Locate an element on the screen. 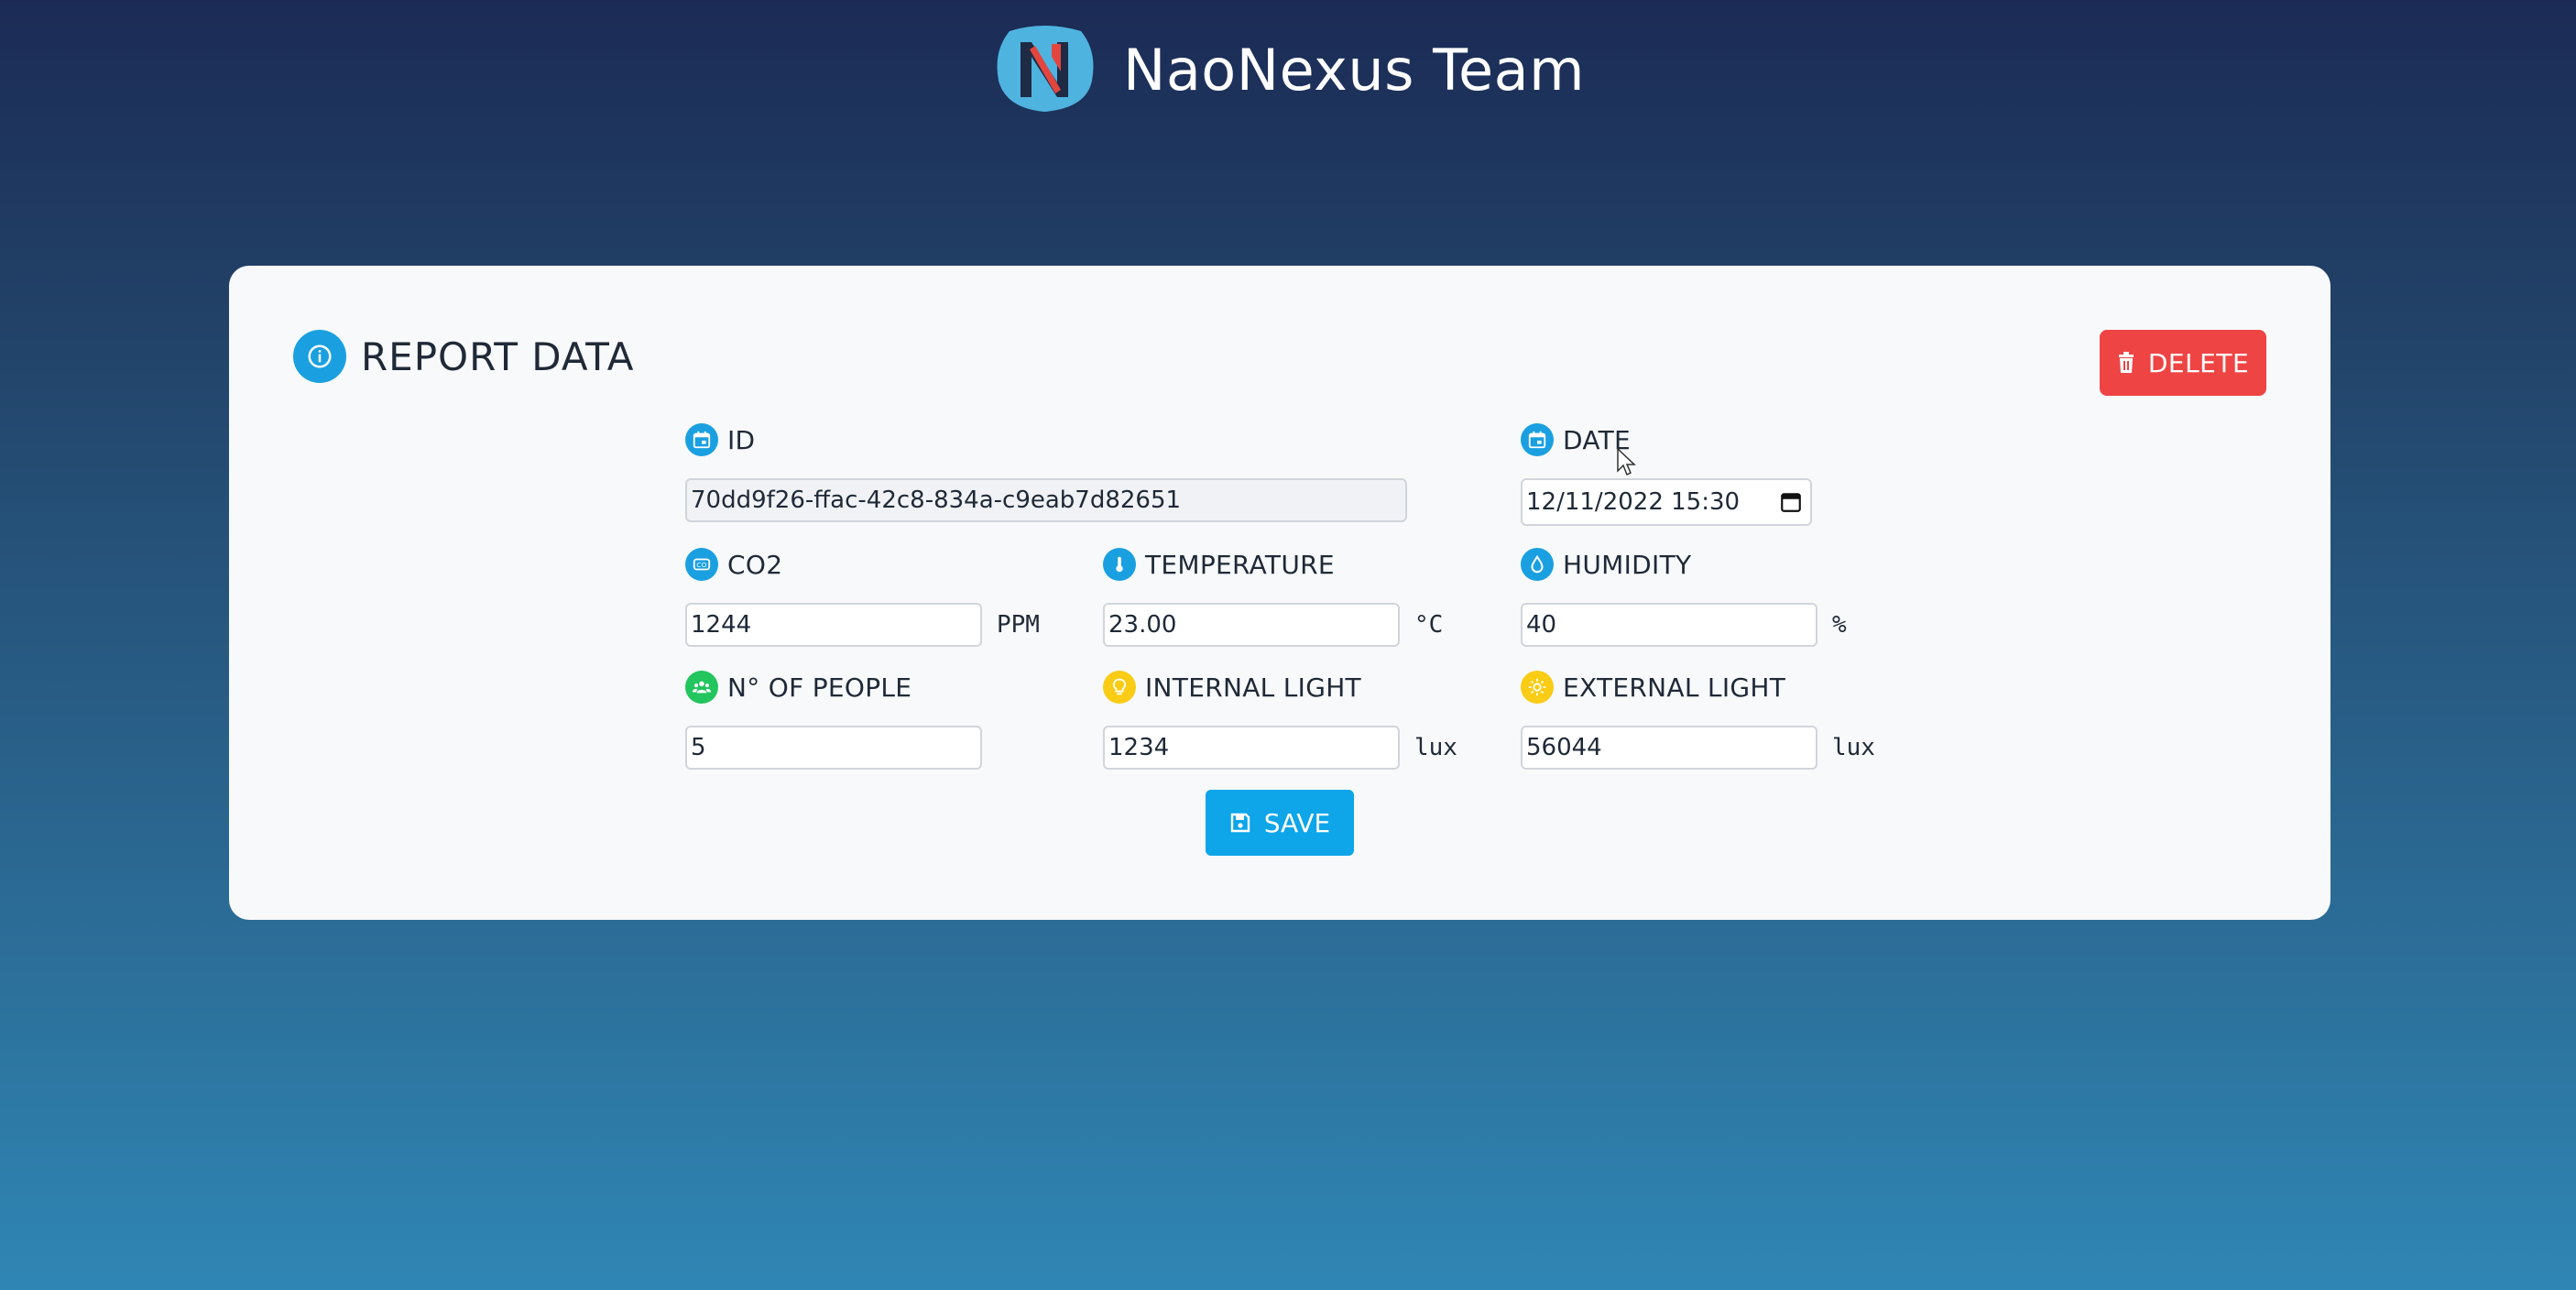 Image resolution: width=2576 pixels, height=1290 pixels. people-input is located at coordinates (834, 748).